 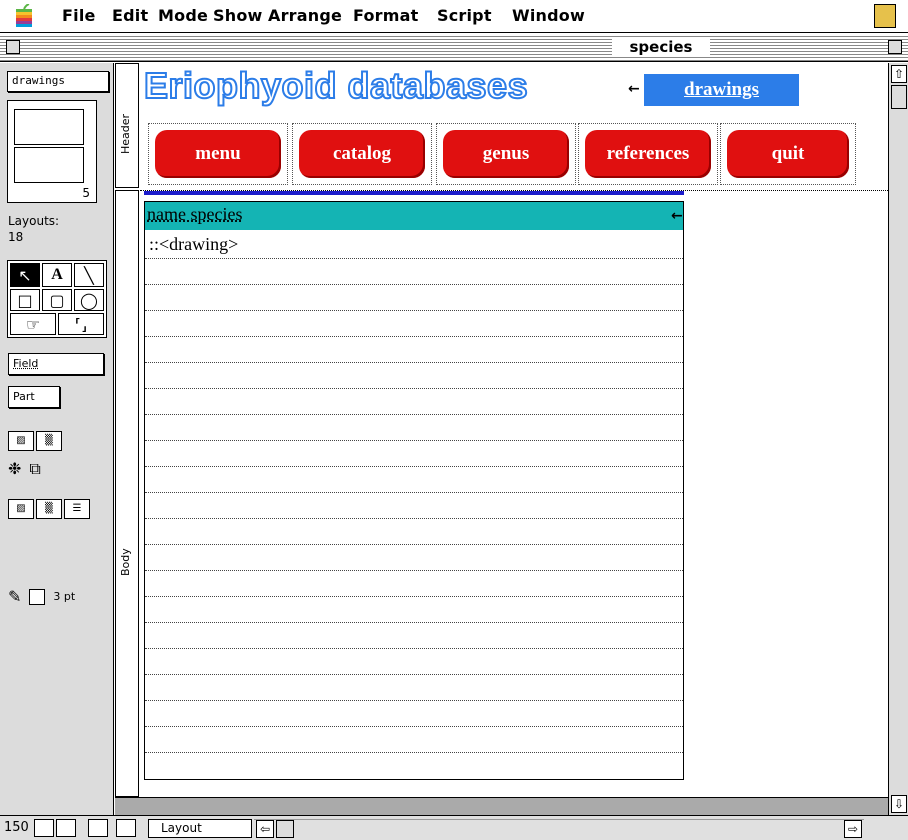 I want to click on menu-script: Script, so click(x=464, y=15).